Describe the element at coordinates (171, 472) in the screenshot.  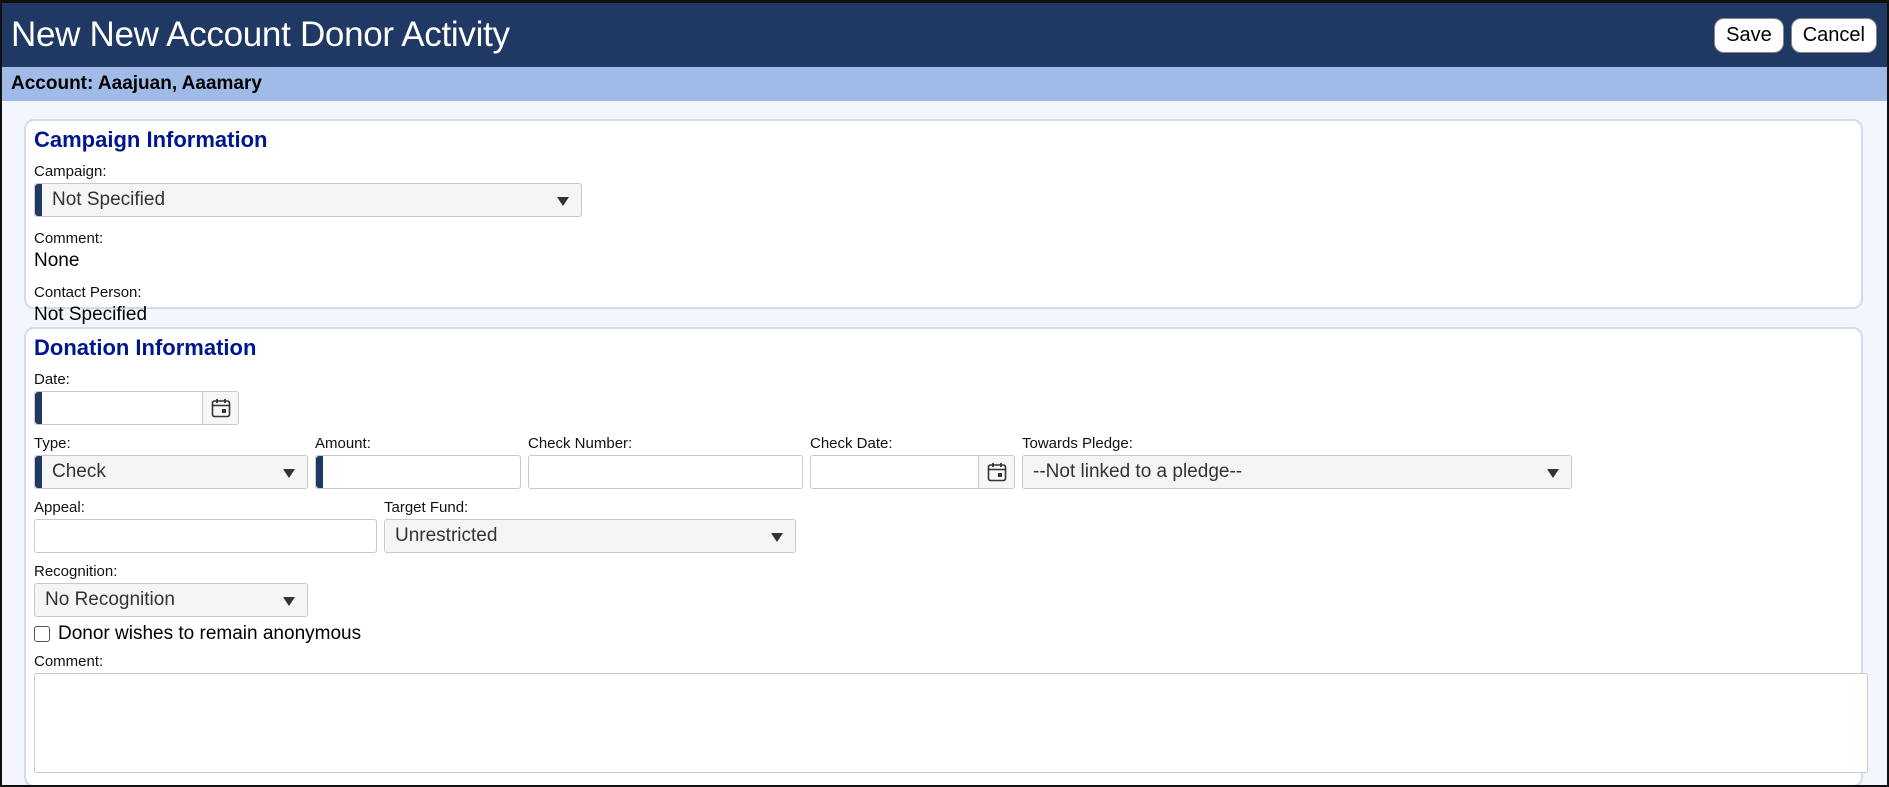
I see `type-select: Check` at that location.